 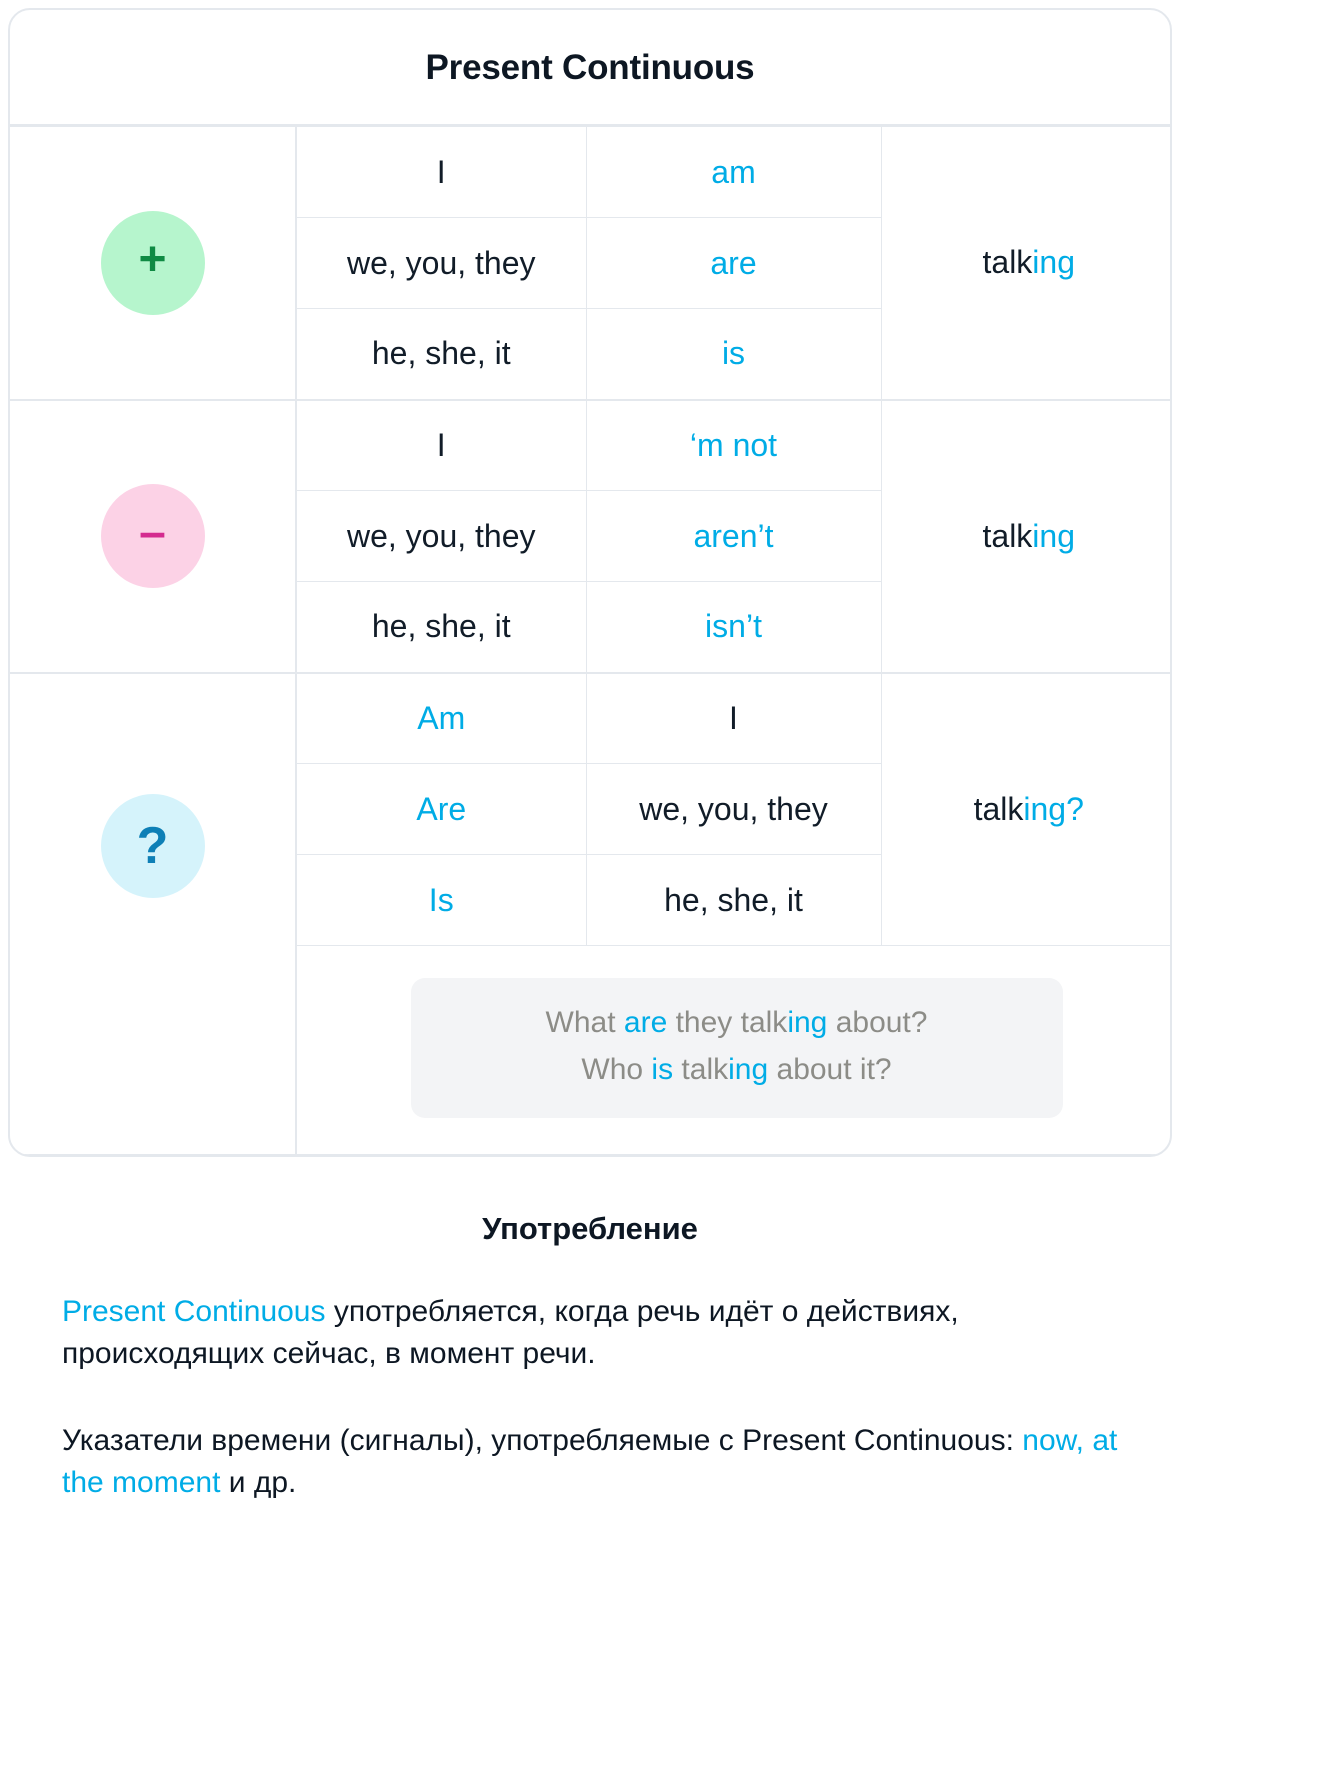 What do you see at coordinates (441, 263) in the screenshot?
I see `affirmative-subject-2: we, you, they` at bounding box center [441, 263].